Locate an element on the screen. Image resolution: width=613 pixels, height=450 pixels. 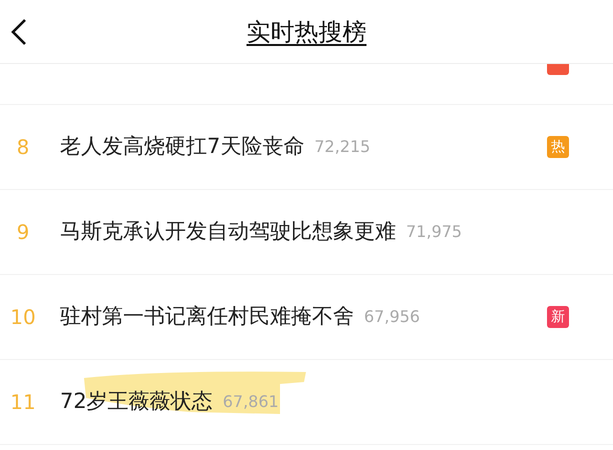
search-count: 71,975 is located at coordinates (434, 232).